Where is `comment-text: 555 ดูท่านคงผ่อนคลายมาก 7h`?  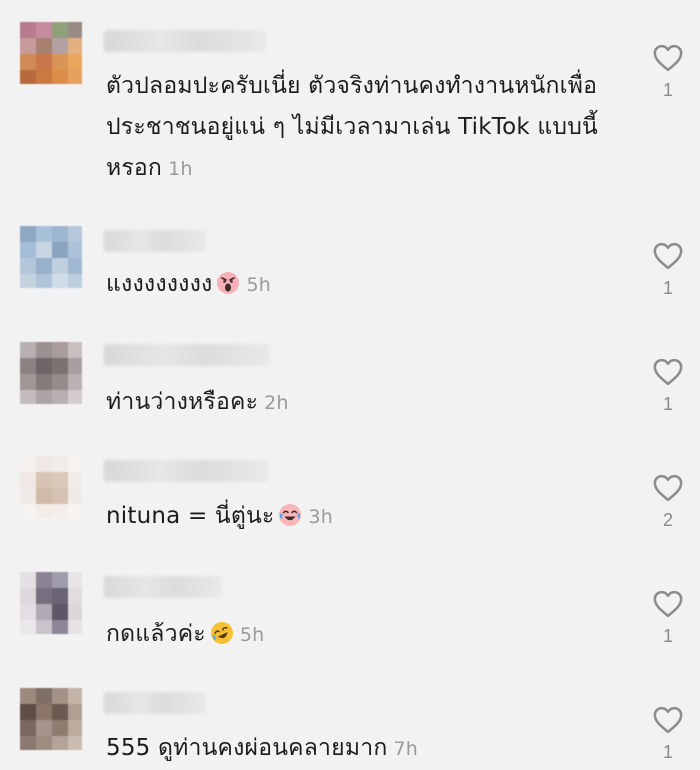 comment-text: 555 ดูท่านคงผ่อนคลายมาก 7h is located at coordinates (356, 749).